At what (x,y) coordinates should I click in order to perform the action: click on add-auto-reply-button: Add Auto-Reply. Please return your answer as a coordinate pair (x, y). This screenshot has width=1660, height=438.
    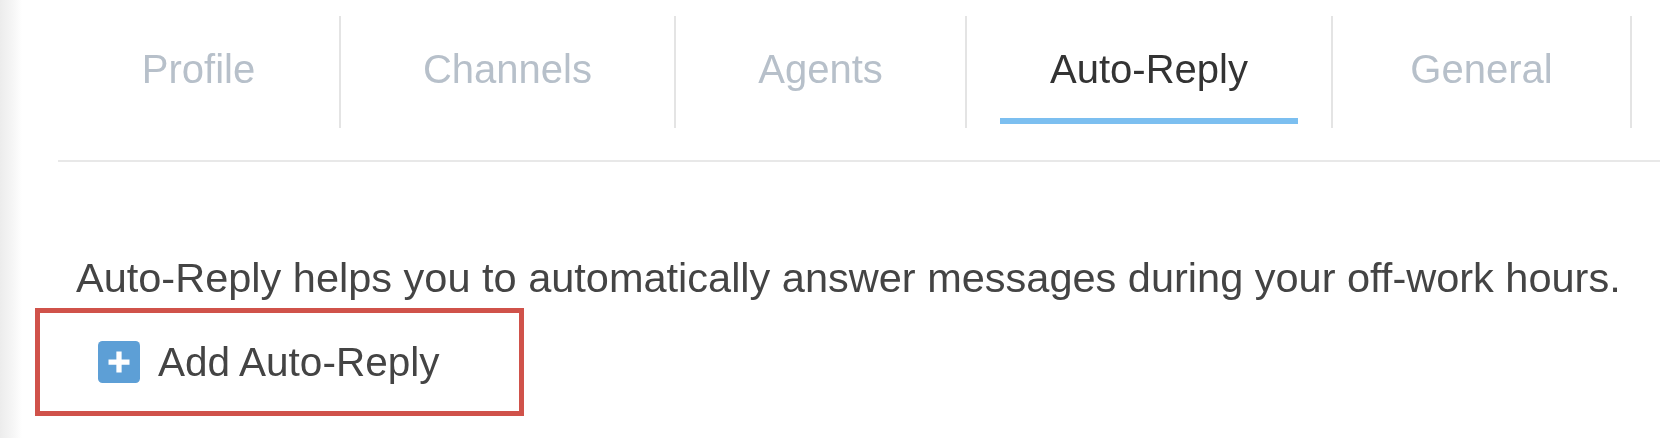
    Looking at the image, I should click on (269, 362).